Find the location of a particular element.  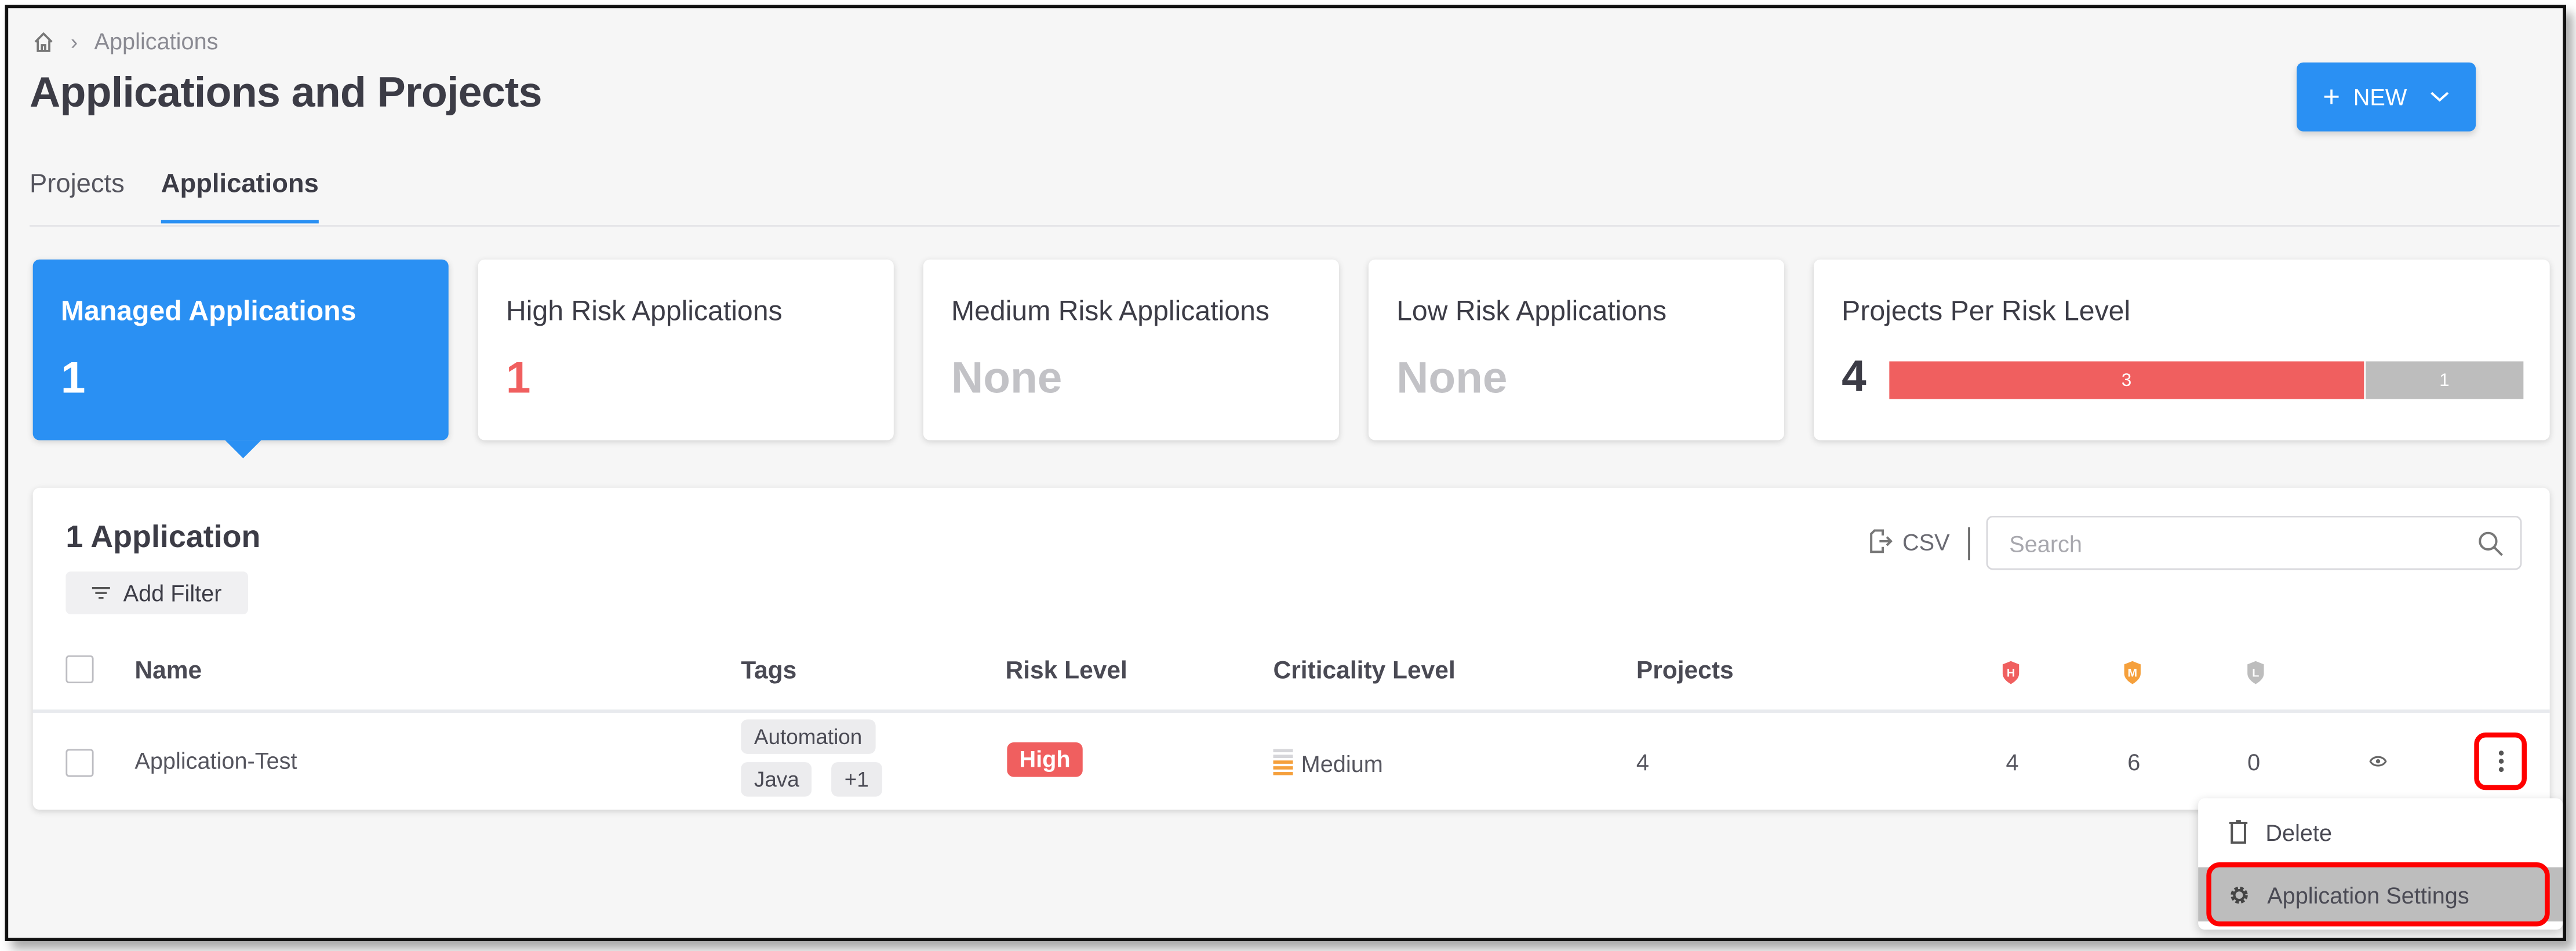

card-low-risk-applications: Low Risk Applications None is located at coordinates (1576, 350).